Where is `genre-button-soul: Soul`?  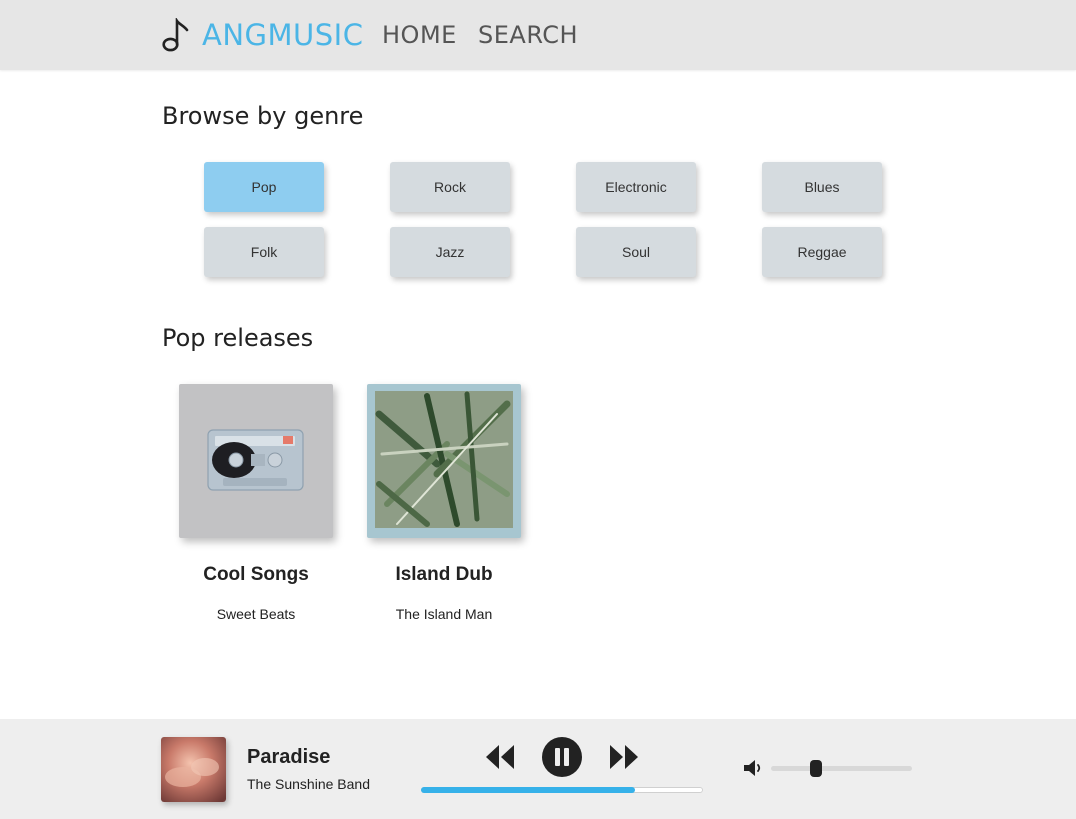 genre-button-soul: Soul is located at coordinates (636, 252).